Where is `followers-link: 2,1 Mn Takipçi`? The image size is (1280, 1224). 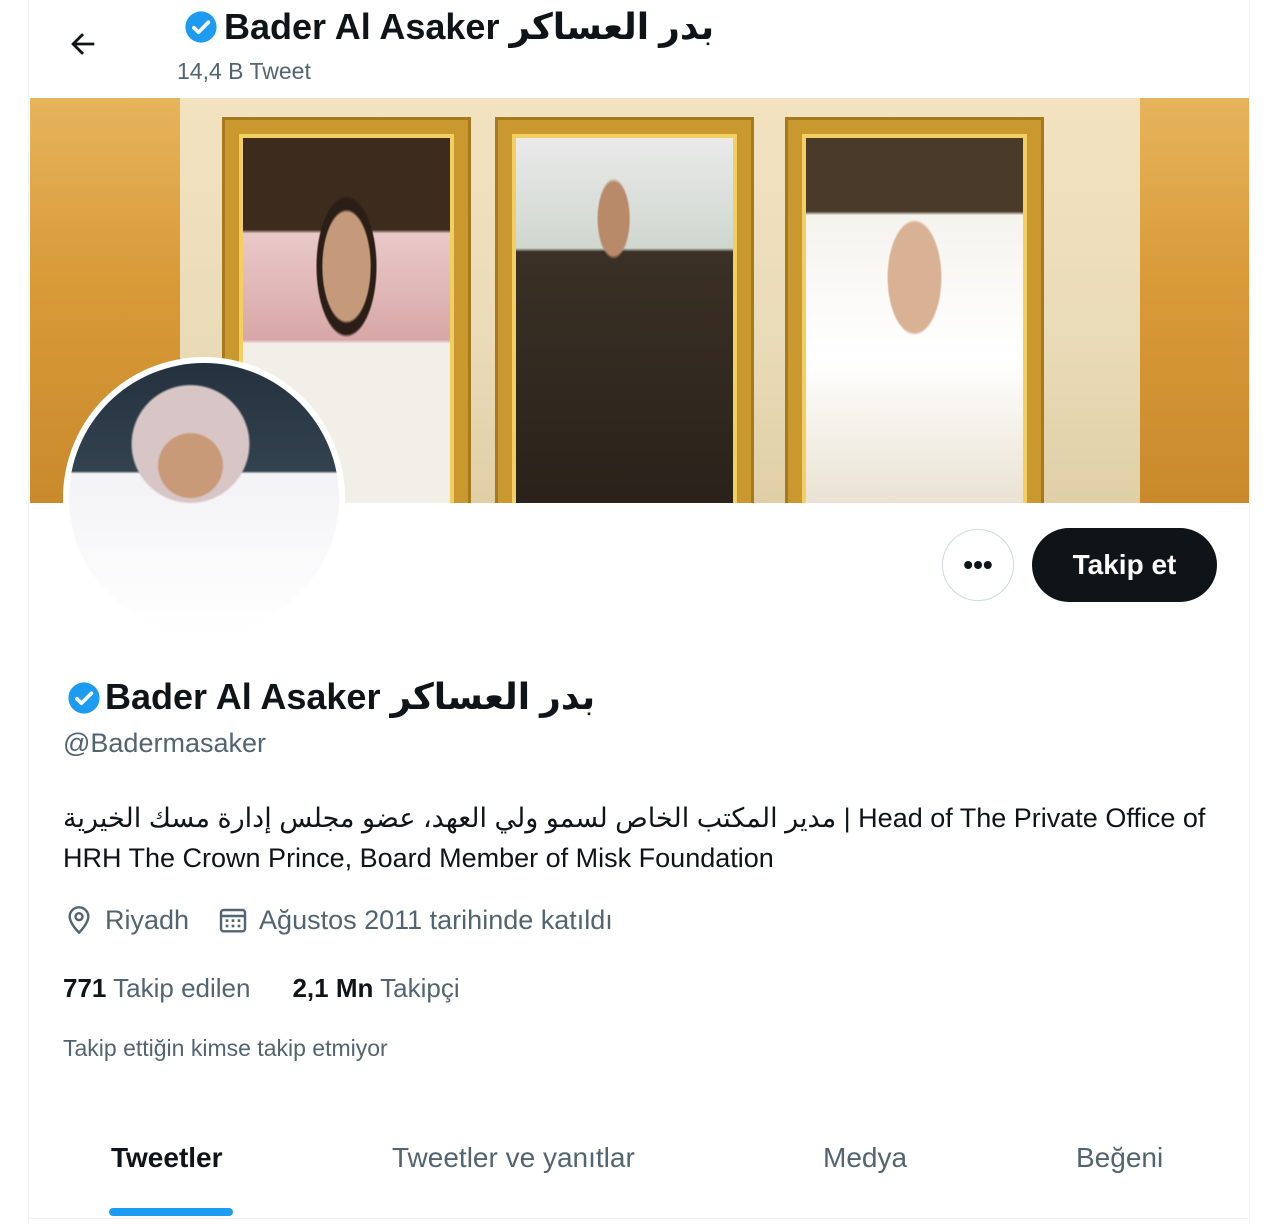
followers-link: 2,1 Mn Takipçi is located at coordinates (375, 988).